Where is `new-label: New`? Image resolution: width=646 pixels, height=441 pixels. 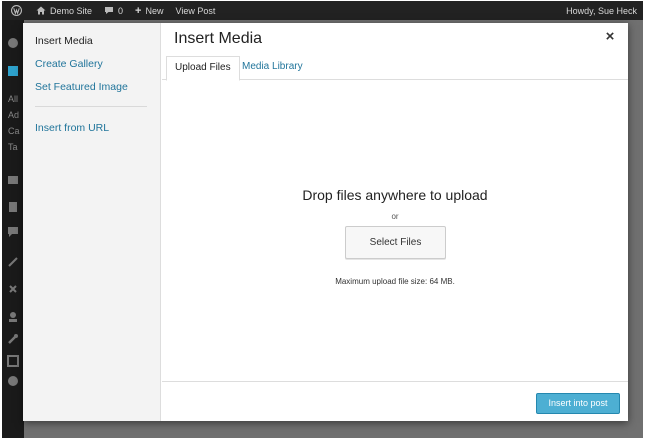
new-label: New is located at coordinates (154, 10).